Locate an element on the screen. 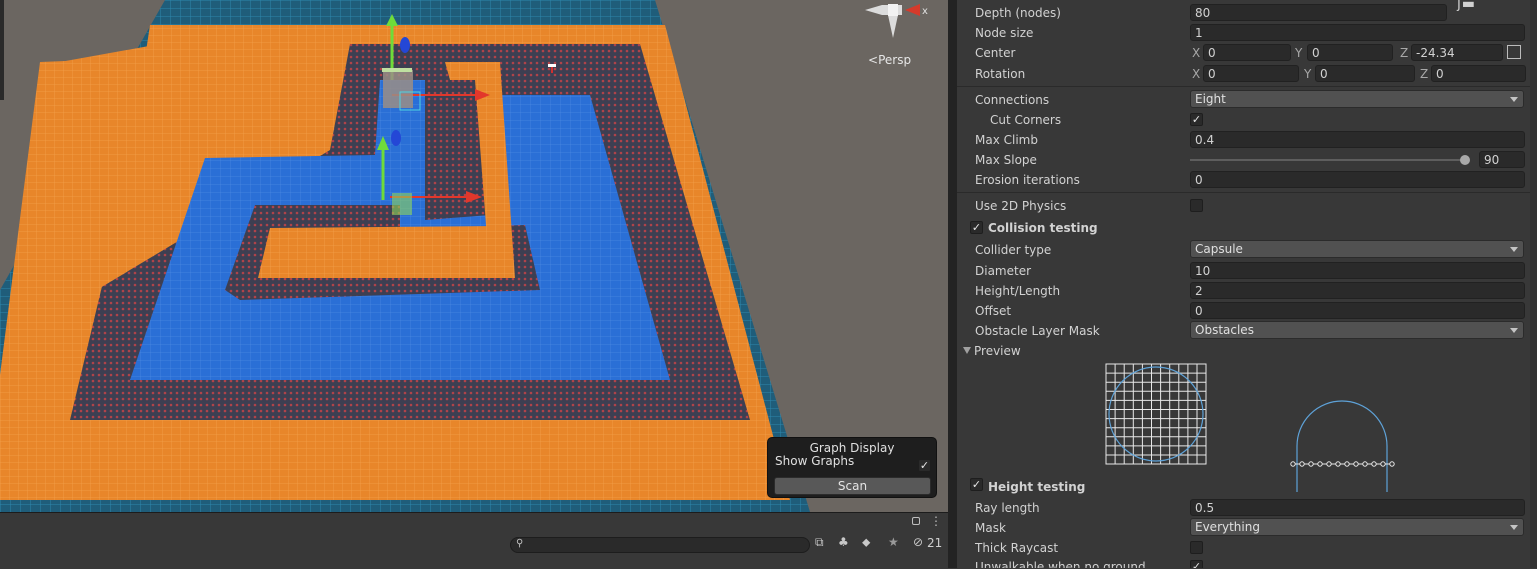  diameter-row: Diameter 10 is located at coordinates (1247, 271).